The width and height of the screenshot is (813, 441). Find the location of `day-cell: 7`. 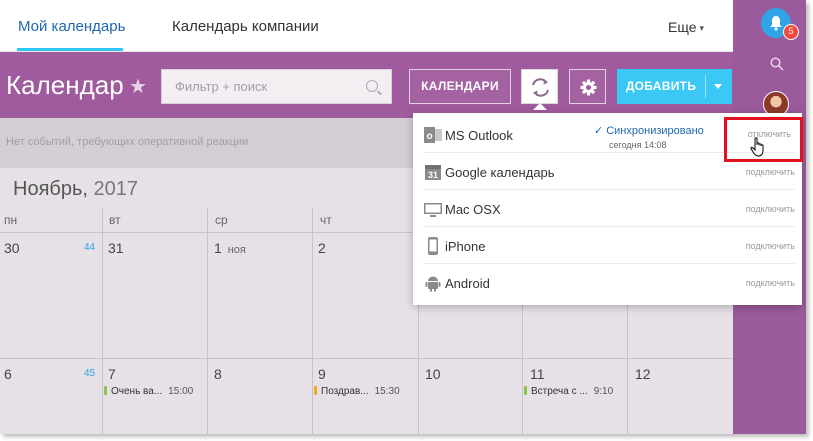

day-cell: 7 is located at coordinates (112, 374).